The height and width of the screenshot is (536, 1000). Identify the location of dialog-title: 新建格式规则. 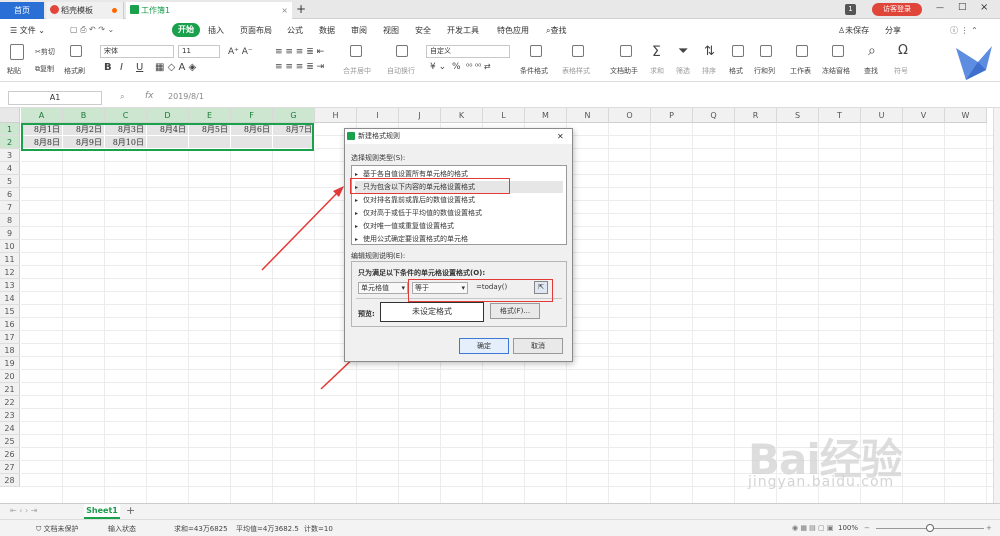
(379, 136).